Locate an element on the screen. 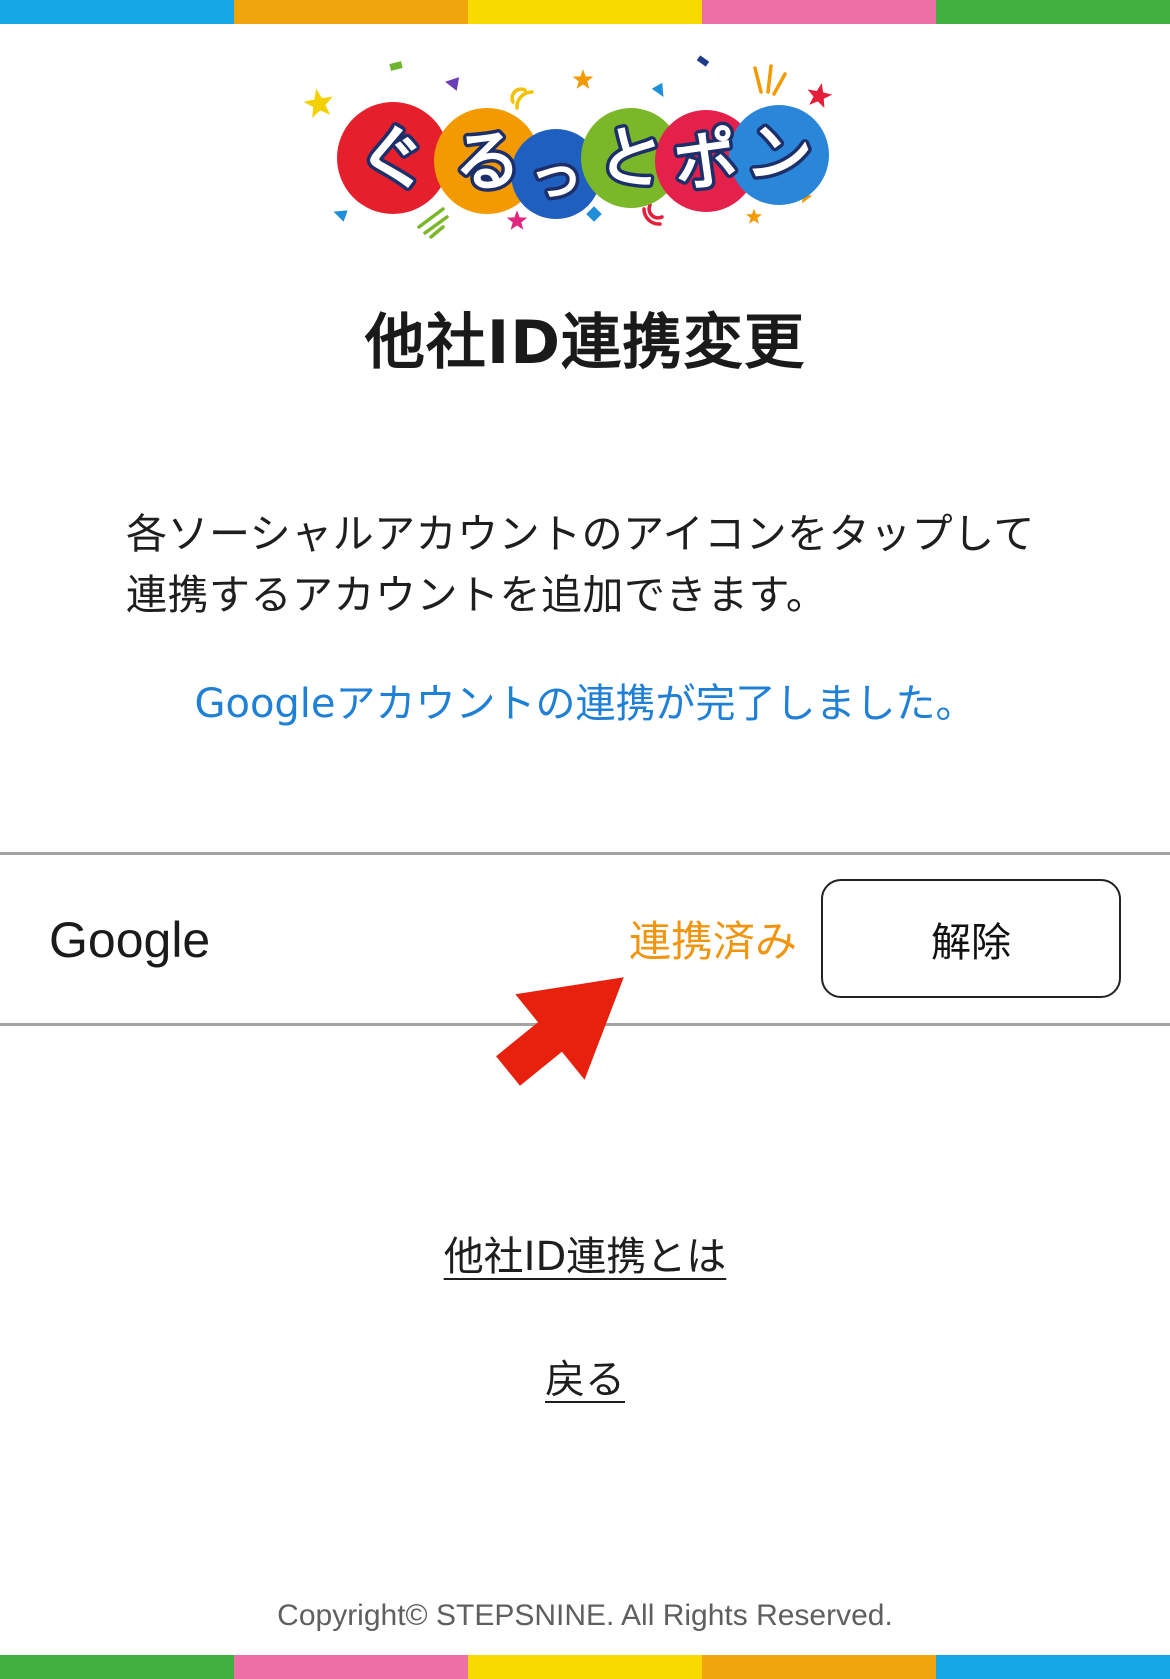  back-link-container: 戻る is located at coordinates (585, 1380).